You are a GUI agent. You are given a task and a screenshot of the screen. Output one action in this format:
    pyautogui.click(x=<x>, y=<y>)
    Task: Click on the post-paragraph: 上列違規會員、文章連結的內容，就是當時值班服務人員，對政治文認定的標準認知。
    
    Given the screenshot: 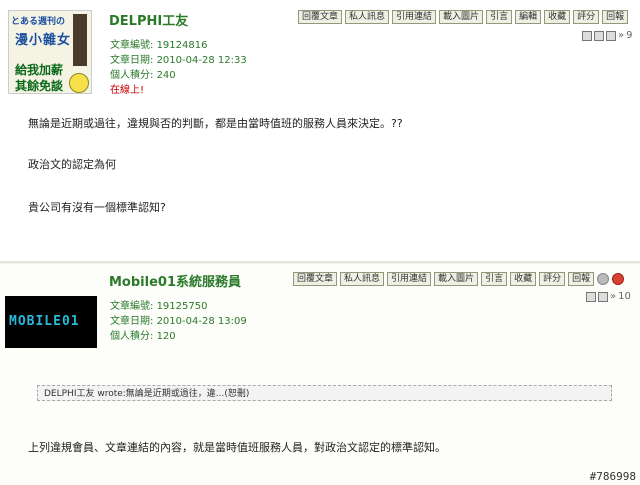 What is the action you would take?
    pyautogui.click(x=237, y=447)
    